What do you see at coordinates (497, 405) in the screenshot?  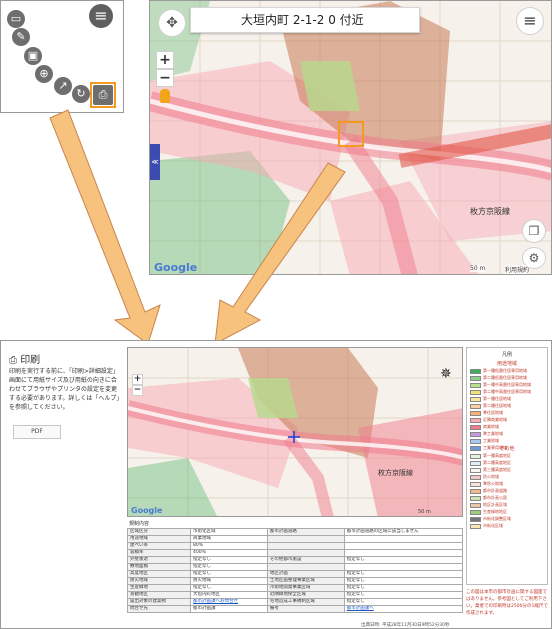 I see `legend-label: 第二種住居地域` at bounding box center [497, 405].